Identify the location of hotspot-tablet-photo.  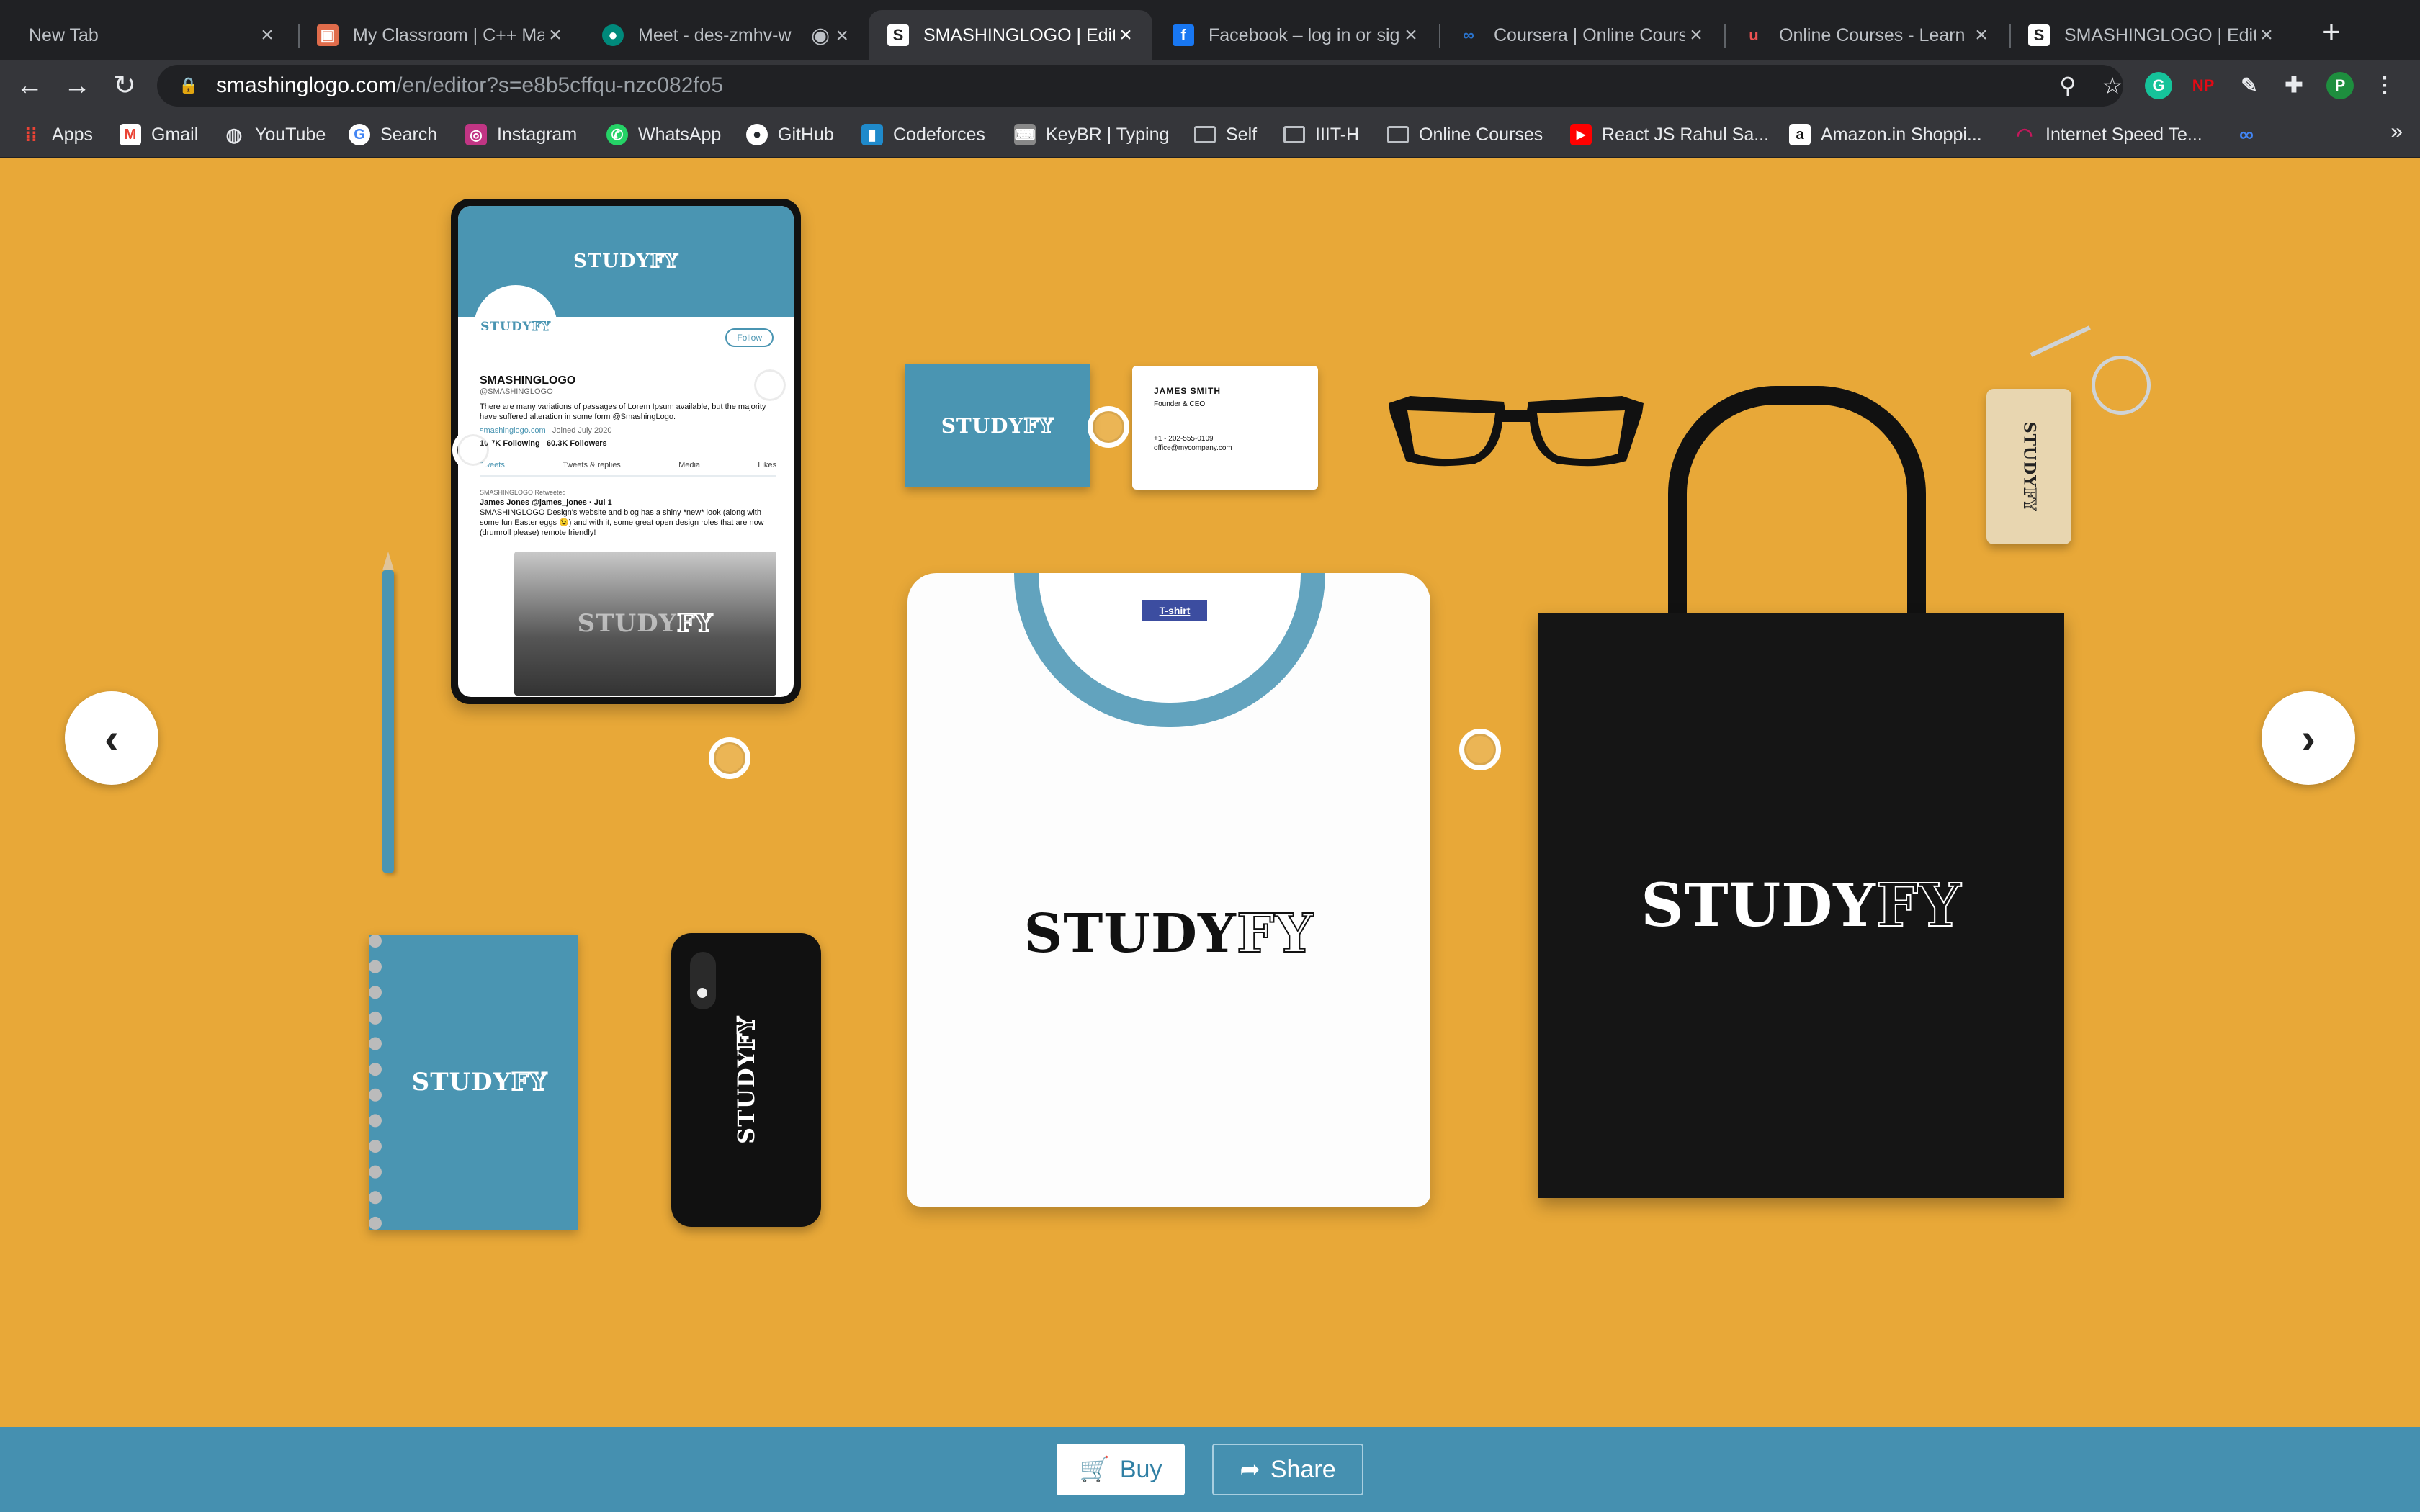
(729, 758).